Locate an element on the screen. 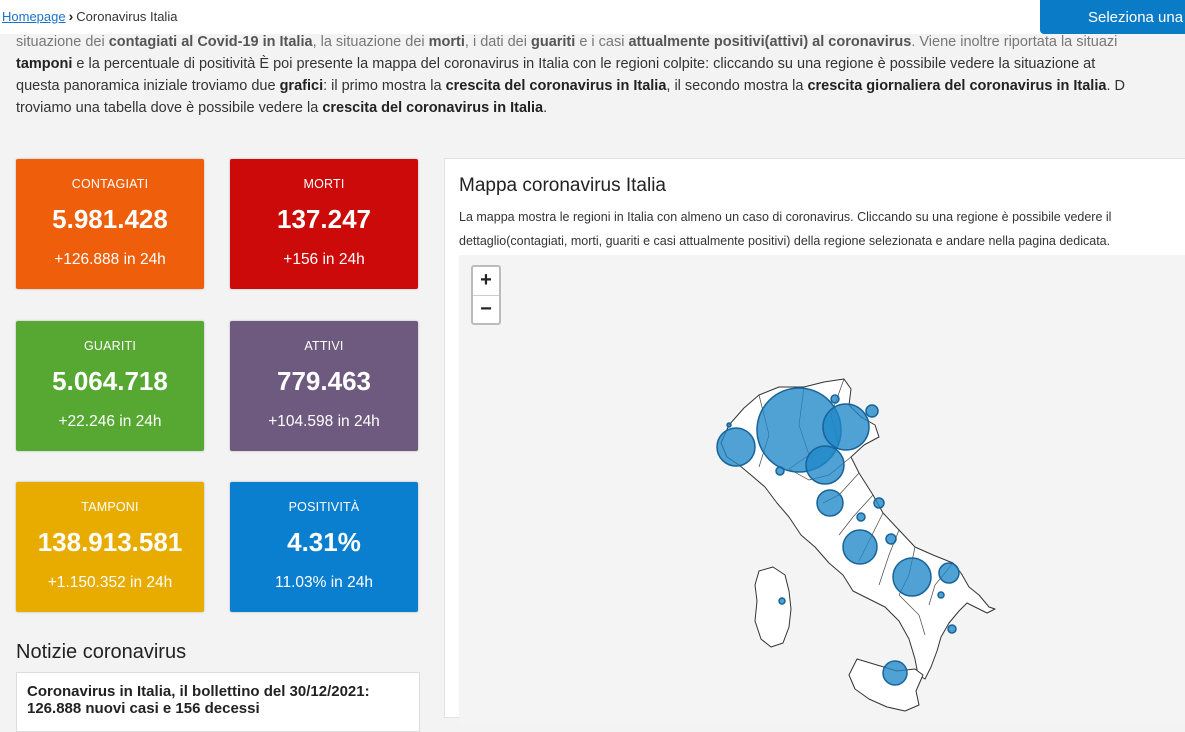 This screenshot has height=732, width=1185. intro-bold-text: grafici is located at coordinates (301, 86).